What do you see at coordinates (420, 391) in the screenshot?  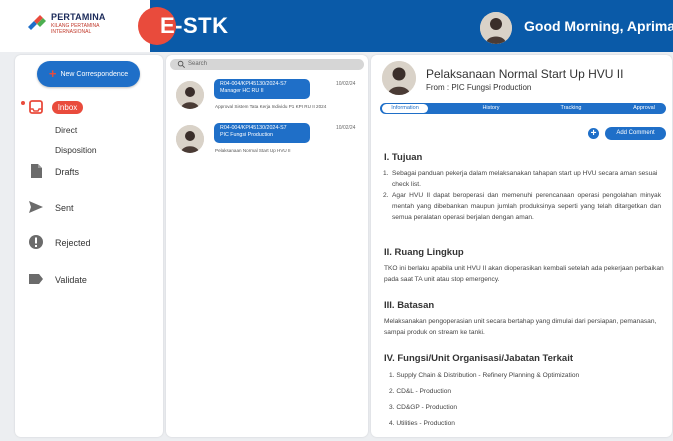 I see `fungsi-item: 2. CD&L - Production` at bounding box center [420, 391].